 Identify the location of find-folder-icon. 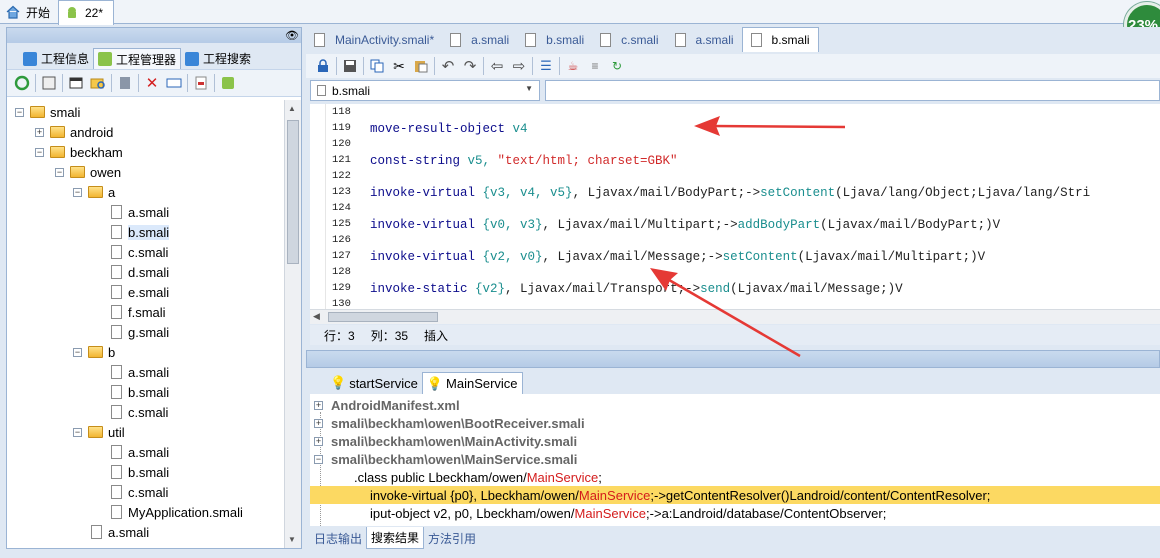
(98, 83).